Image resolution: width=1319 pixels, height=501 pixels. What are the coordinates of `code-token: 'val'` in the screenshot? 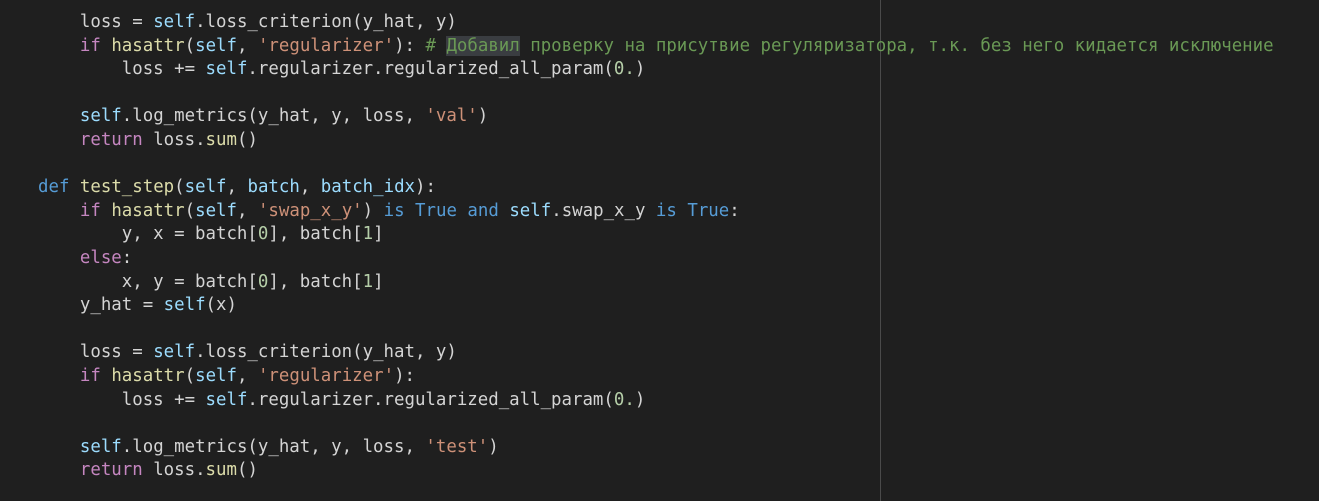 It's located at (451, 116).